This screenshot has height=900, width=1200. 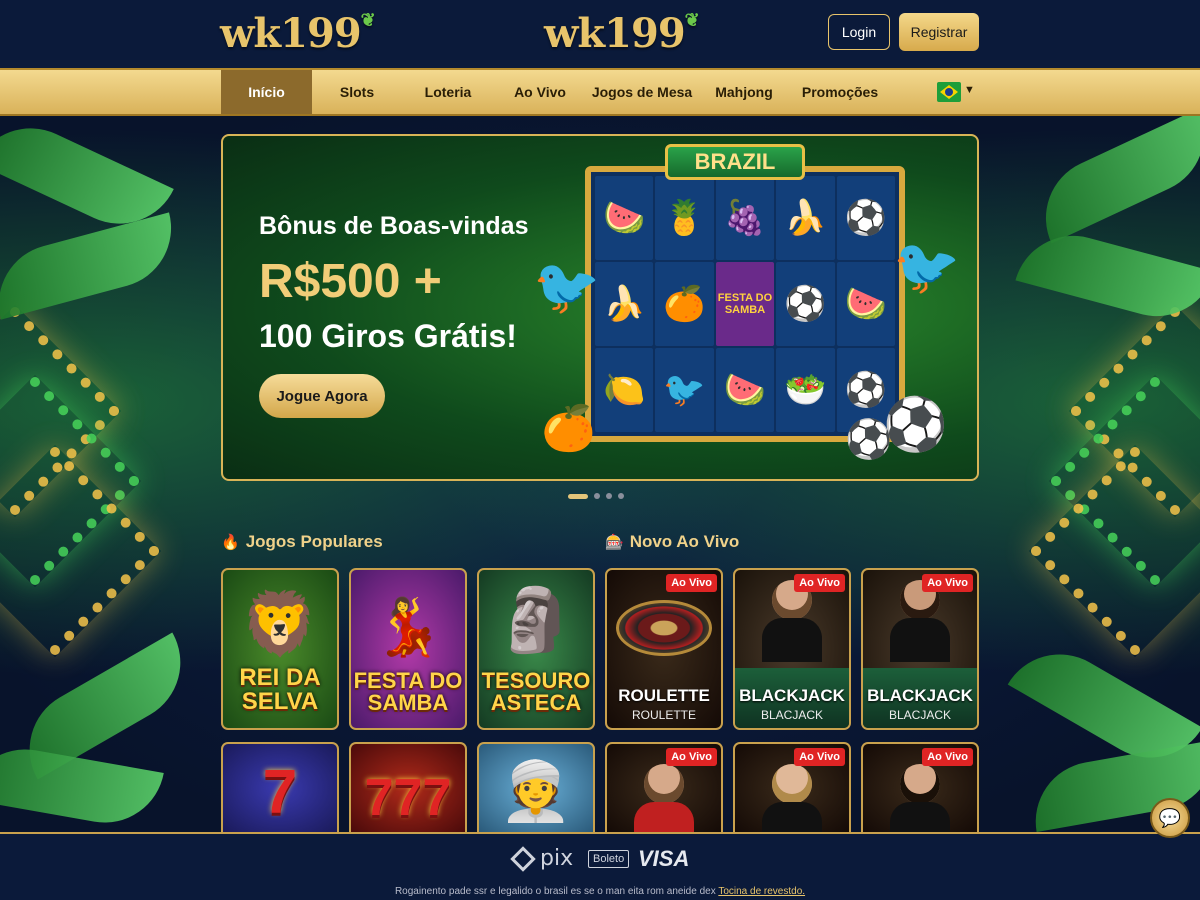 What do you see at coordinates (266, 92) in the screenshot?
I see `nav-item-inicio: Início` at bounding box center [266, 92].